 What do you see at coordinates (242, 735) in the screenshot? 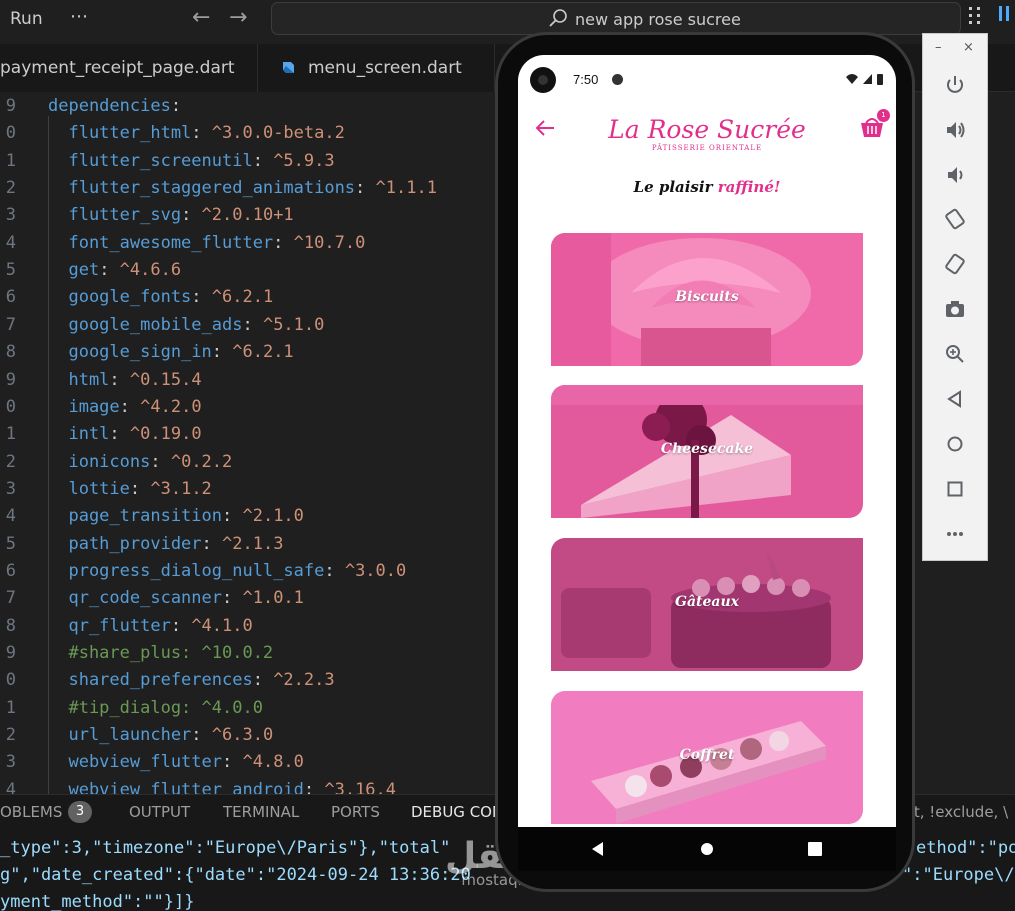
I see `version-value: ^6.3.0` at bounding box center [242, 735].